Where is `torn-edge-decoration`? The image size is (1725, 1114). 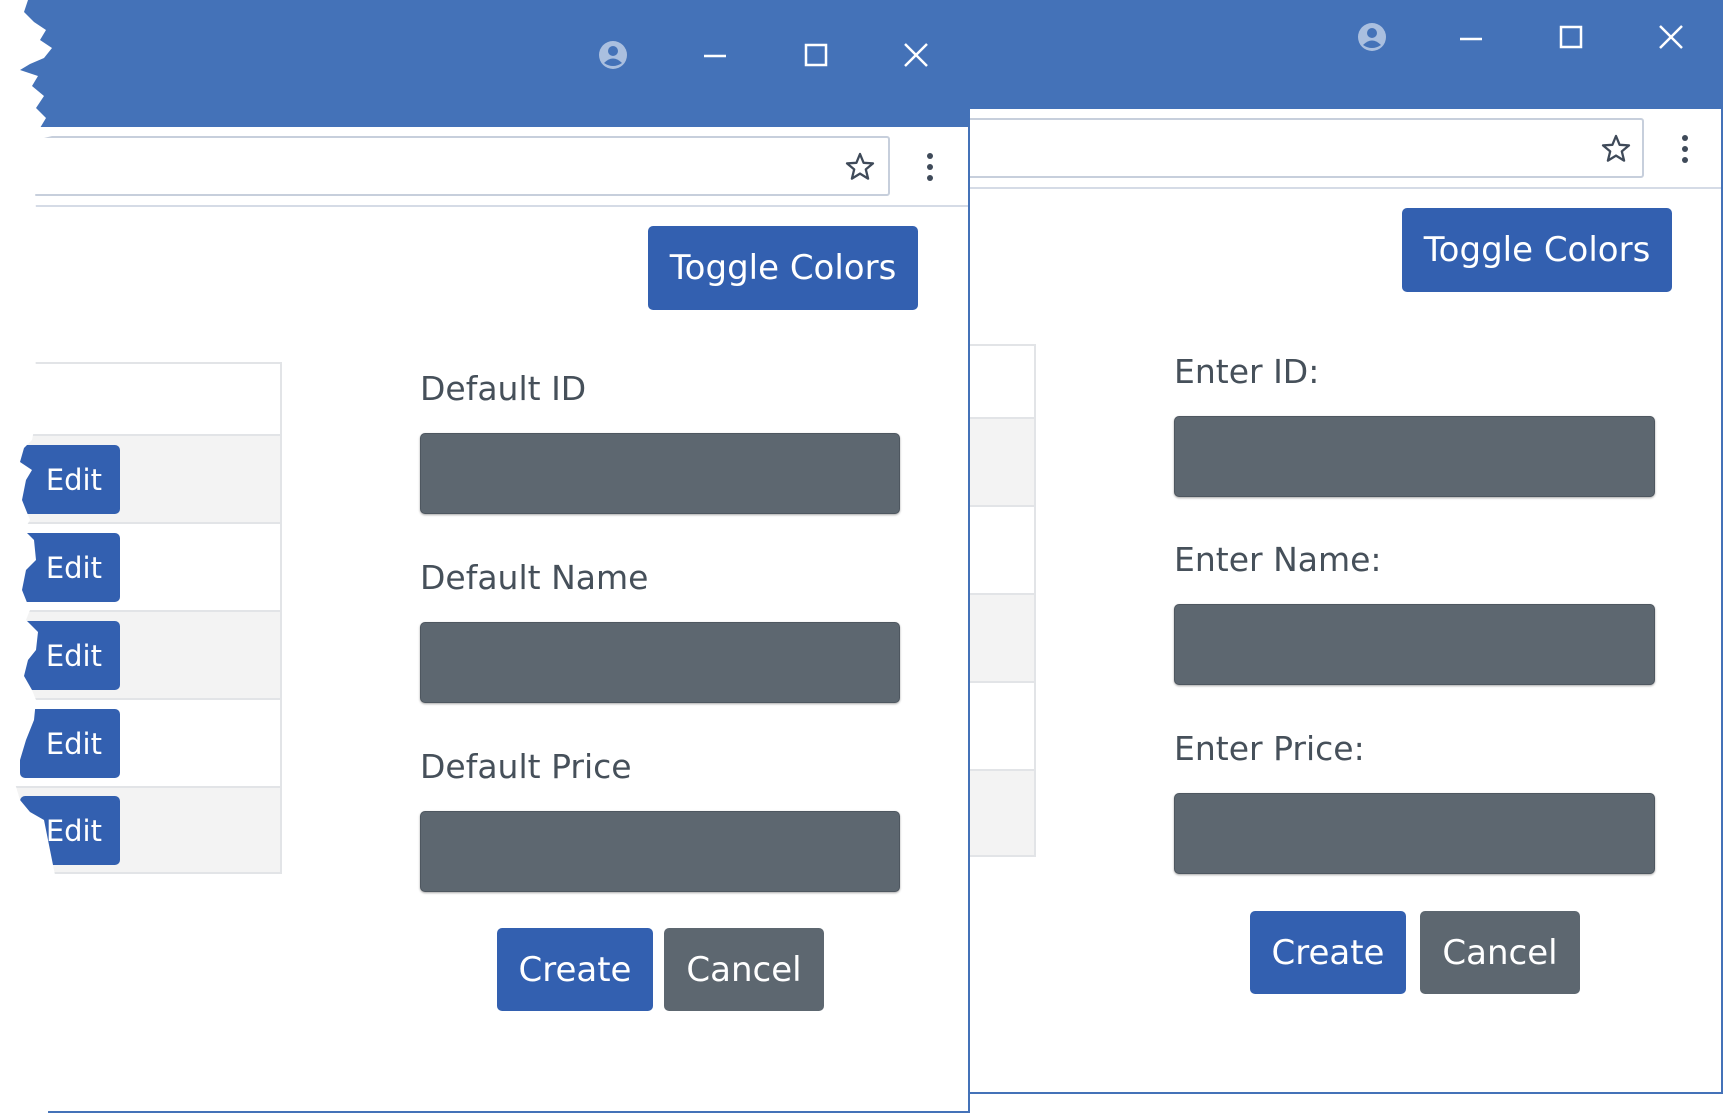
torn-edge-decoration is located at coordinates (30, 556).